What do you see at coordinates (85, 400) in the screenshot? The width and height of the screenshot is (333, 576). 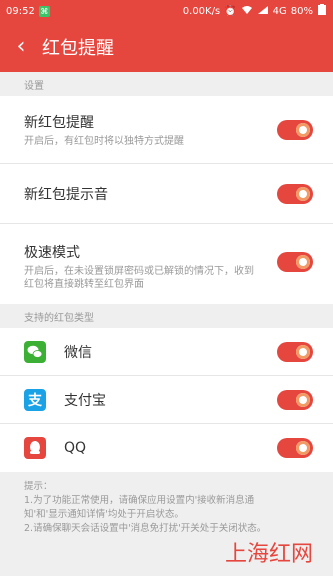 I see `app-label: 支付宝` at bounding box center [85, 400].